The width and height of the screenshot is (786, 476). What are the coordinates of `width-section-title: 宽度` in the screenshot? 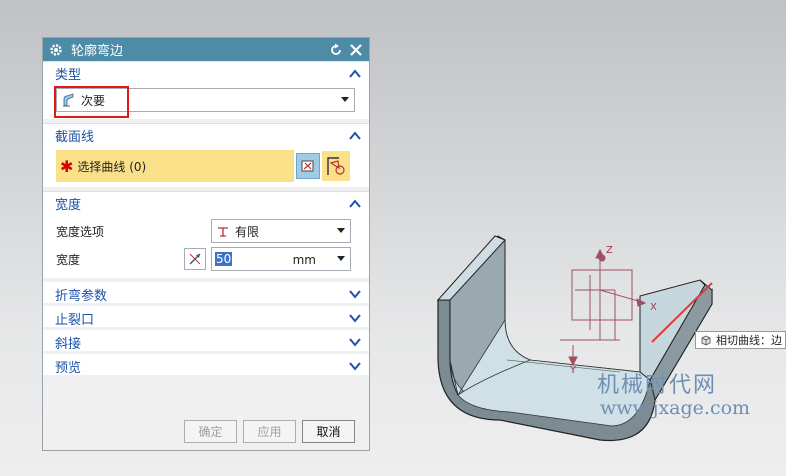 It's located at (68, 205).